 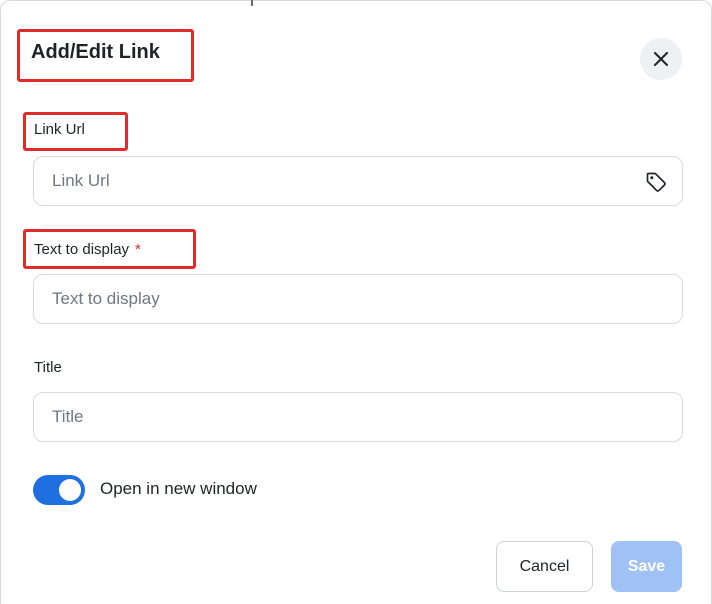 I want to click on text-to-display-field, so click(x=358, y=299).